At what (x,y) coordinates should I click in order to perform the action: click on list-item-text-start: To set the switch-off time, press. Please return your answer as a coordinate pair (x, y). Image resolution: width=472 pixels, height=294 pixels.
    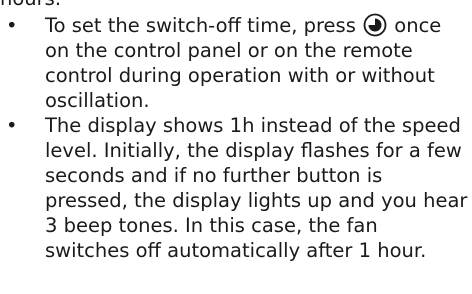
    Looking at the image, I should click on (204, 25).